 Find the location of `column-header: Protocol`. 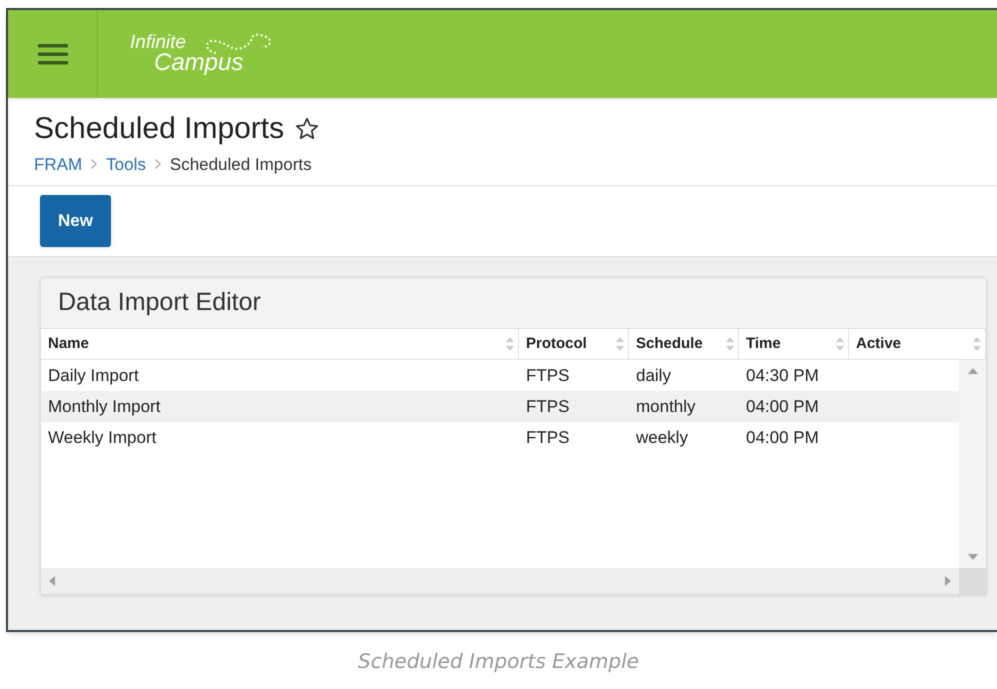

column-header: Protocol is located at coordinates (574, 344).